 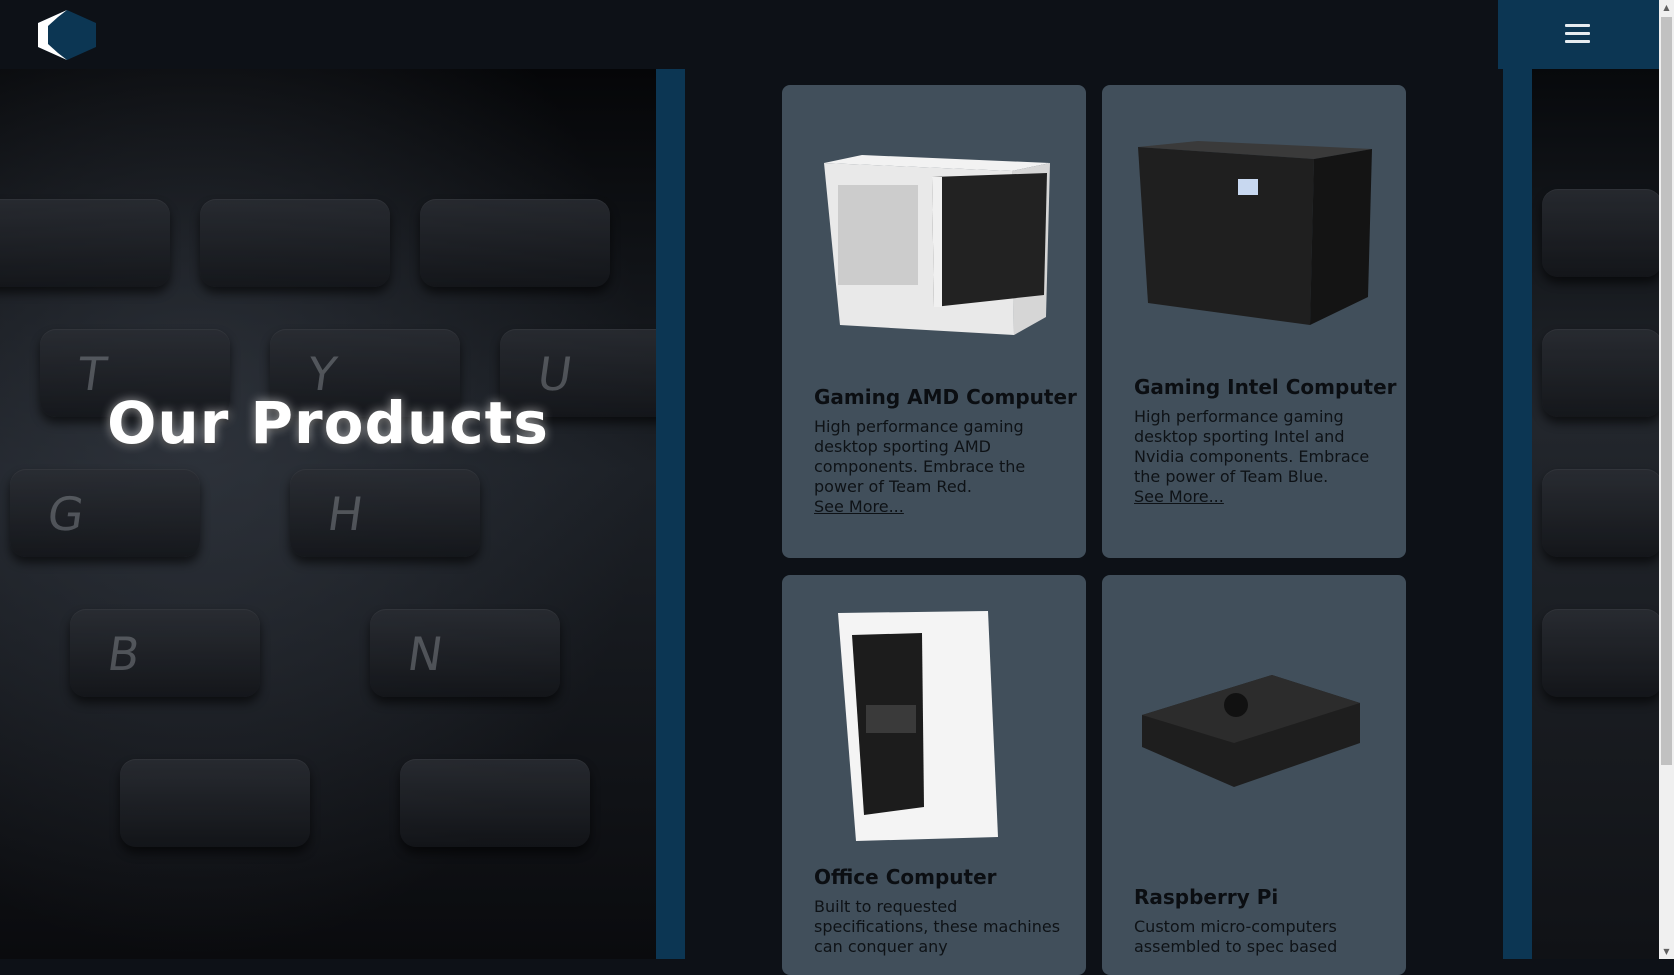 What do you see at coordinates (1265, 387) in the screenshot?
I see `product-title: Gaming Intel Computer` at bounding box center [1265, 387].